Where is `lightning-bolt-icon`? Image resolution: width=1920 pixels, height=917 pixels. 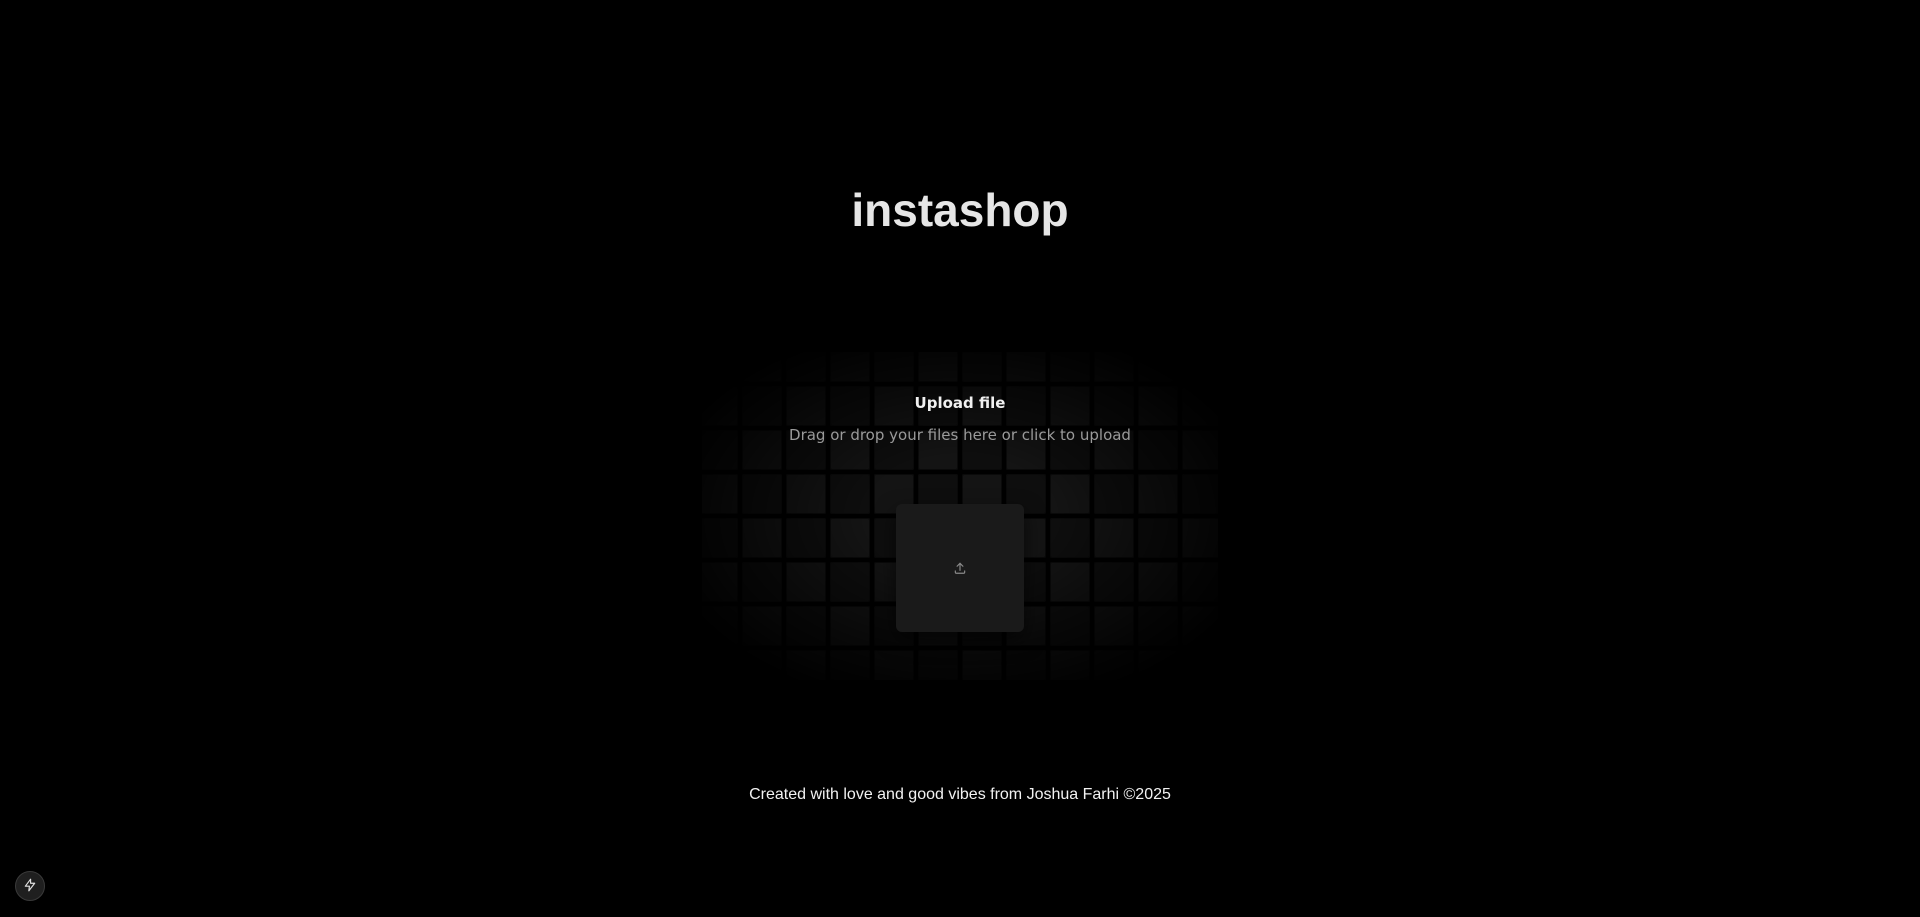 lightning-bolt-icon is located at coordinates (30, 886).